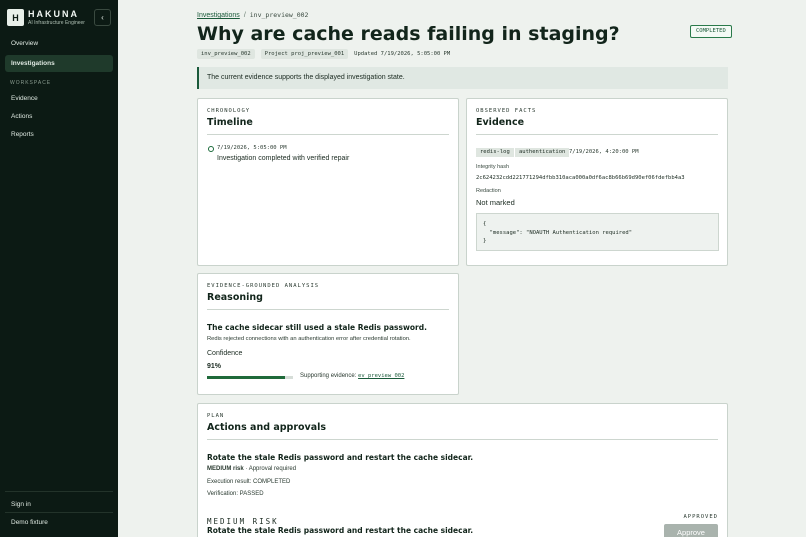  What do you see at coordinates (249, 482) in the screenshot?
I see `action-execution-result: Execution result: COMPLETED` at bounding box center [249, 482].